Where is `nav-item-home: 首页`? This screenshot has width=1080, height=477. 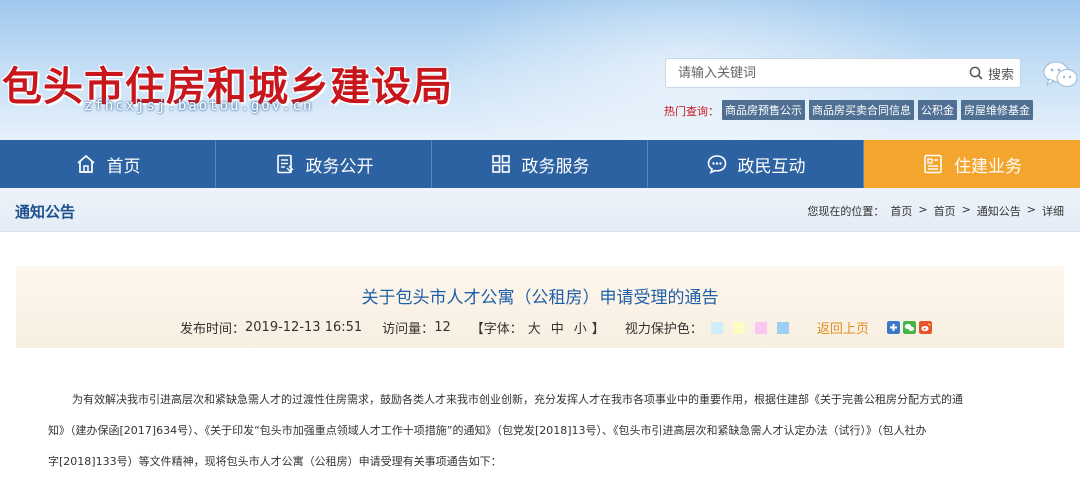
nav-item-home: 首页 is located at coordinates (108, 164).